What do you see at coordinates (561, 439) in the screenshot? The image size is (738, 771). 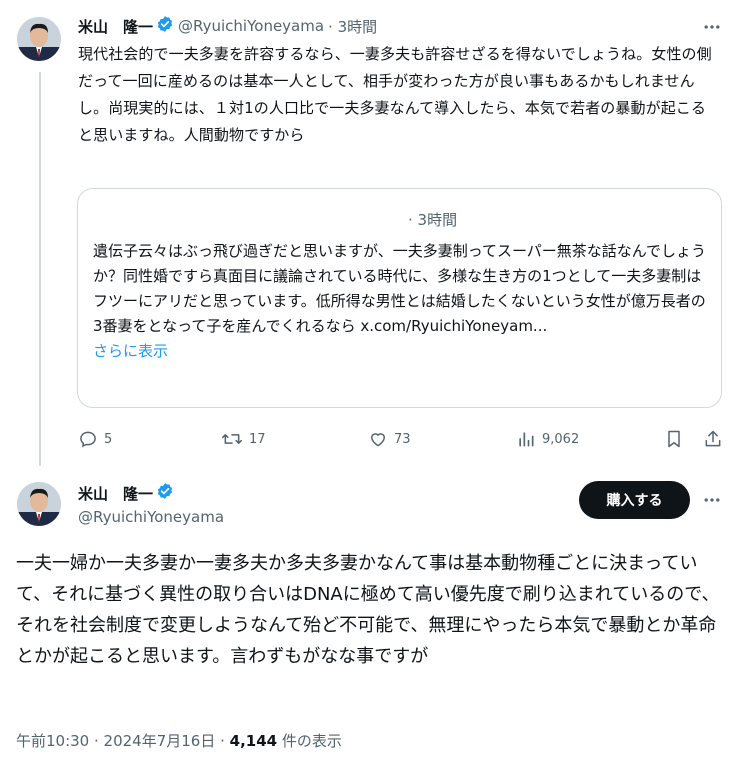 I see `view-count: 9,062` at bounding box center [561, 439].